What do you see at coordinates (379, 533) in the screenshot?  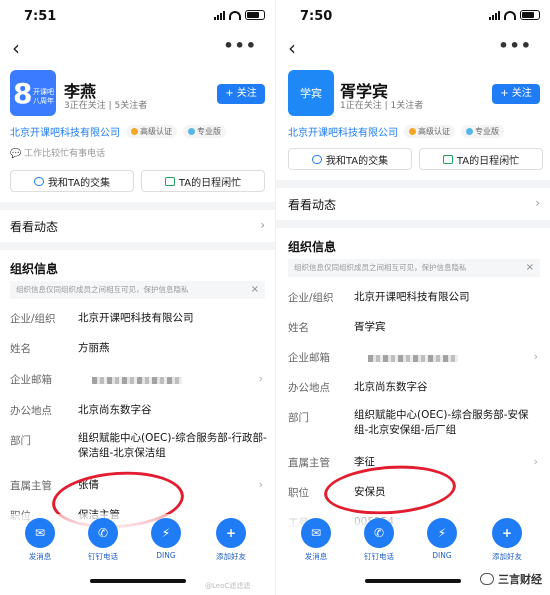 I see `phone-icon: ✆` at bounding box center [379, 533].